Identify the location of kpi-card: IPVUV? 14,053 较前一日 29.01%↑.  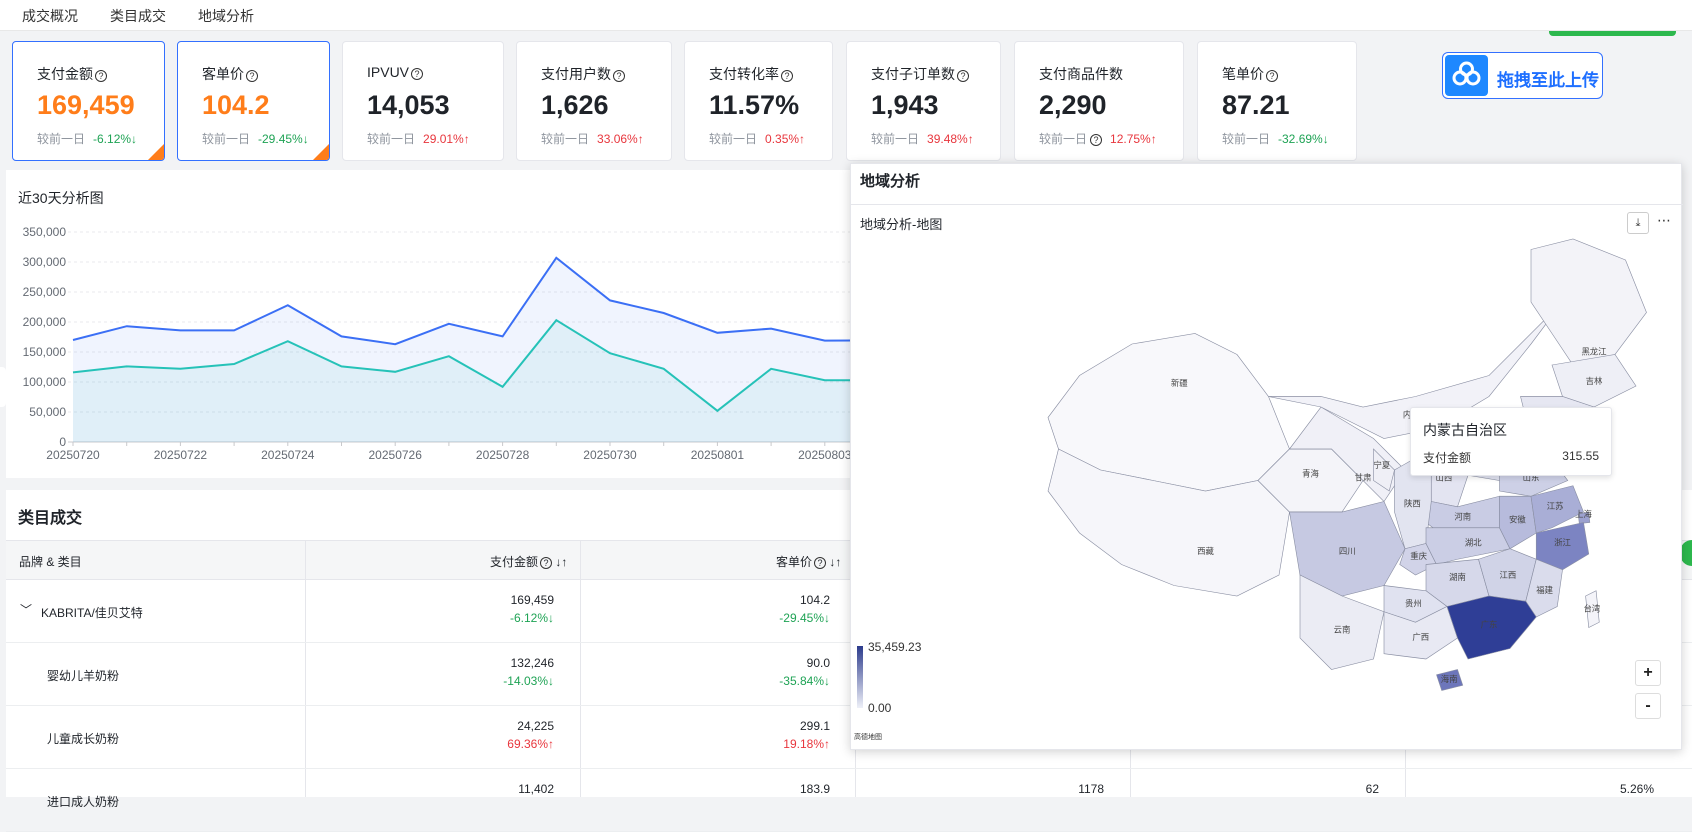
(423, 101).